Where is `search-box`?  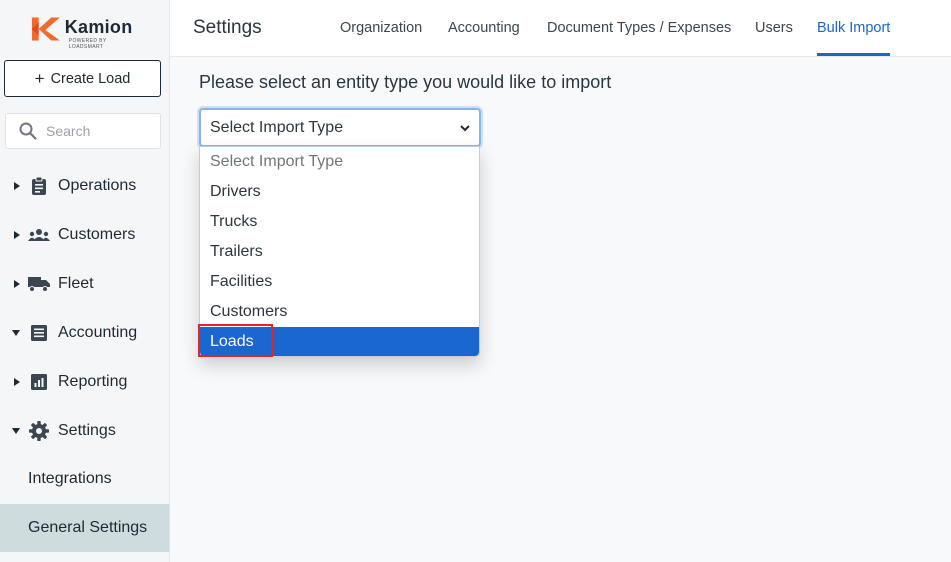
search-box is located at coordinates (83, 131).